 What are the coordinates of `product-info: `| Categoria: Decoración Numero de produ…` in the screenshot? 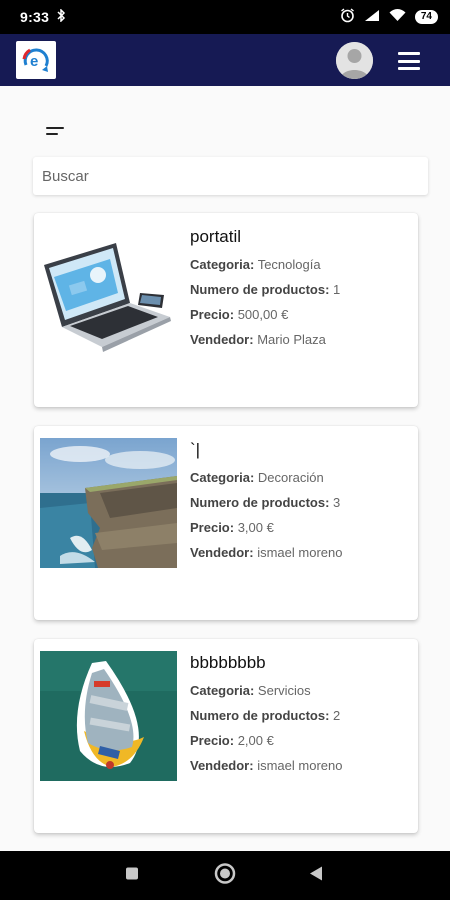 It's located at (300, 505).